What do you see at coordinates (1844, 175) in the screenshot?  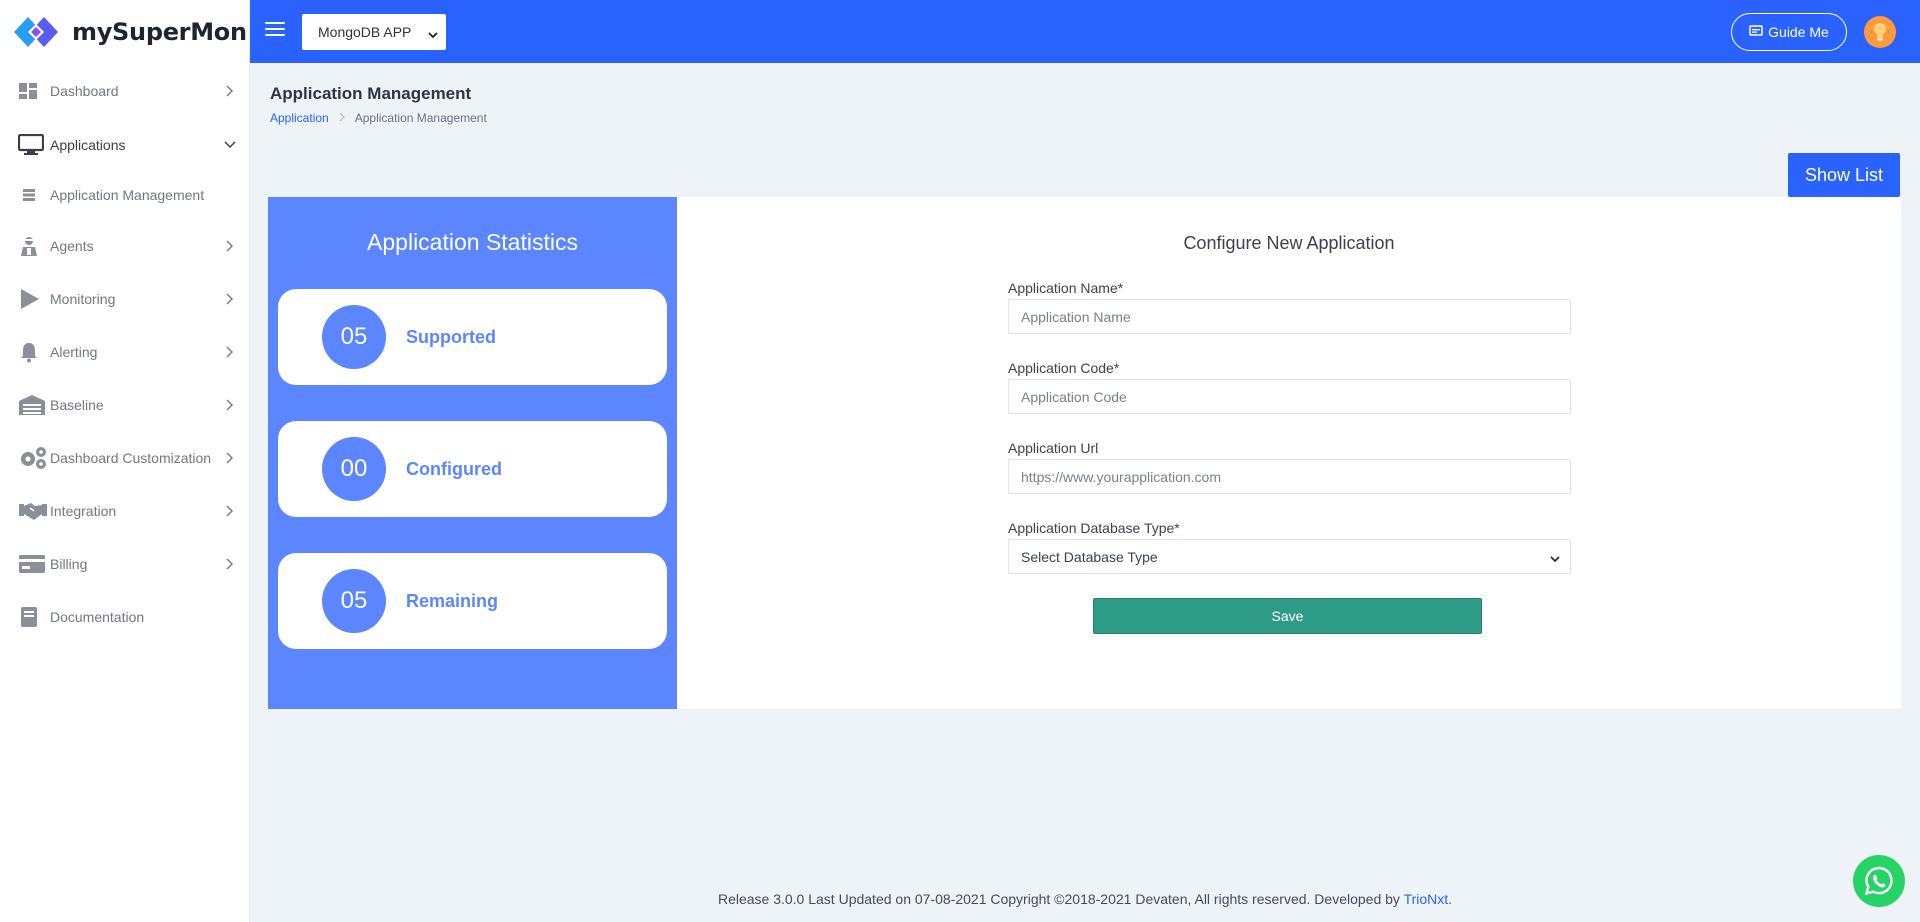 I see `show-list-button: Show List` at bounding box center [1844, 175].